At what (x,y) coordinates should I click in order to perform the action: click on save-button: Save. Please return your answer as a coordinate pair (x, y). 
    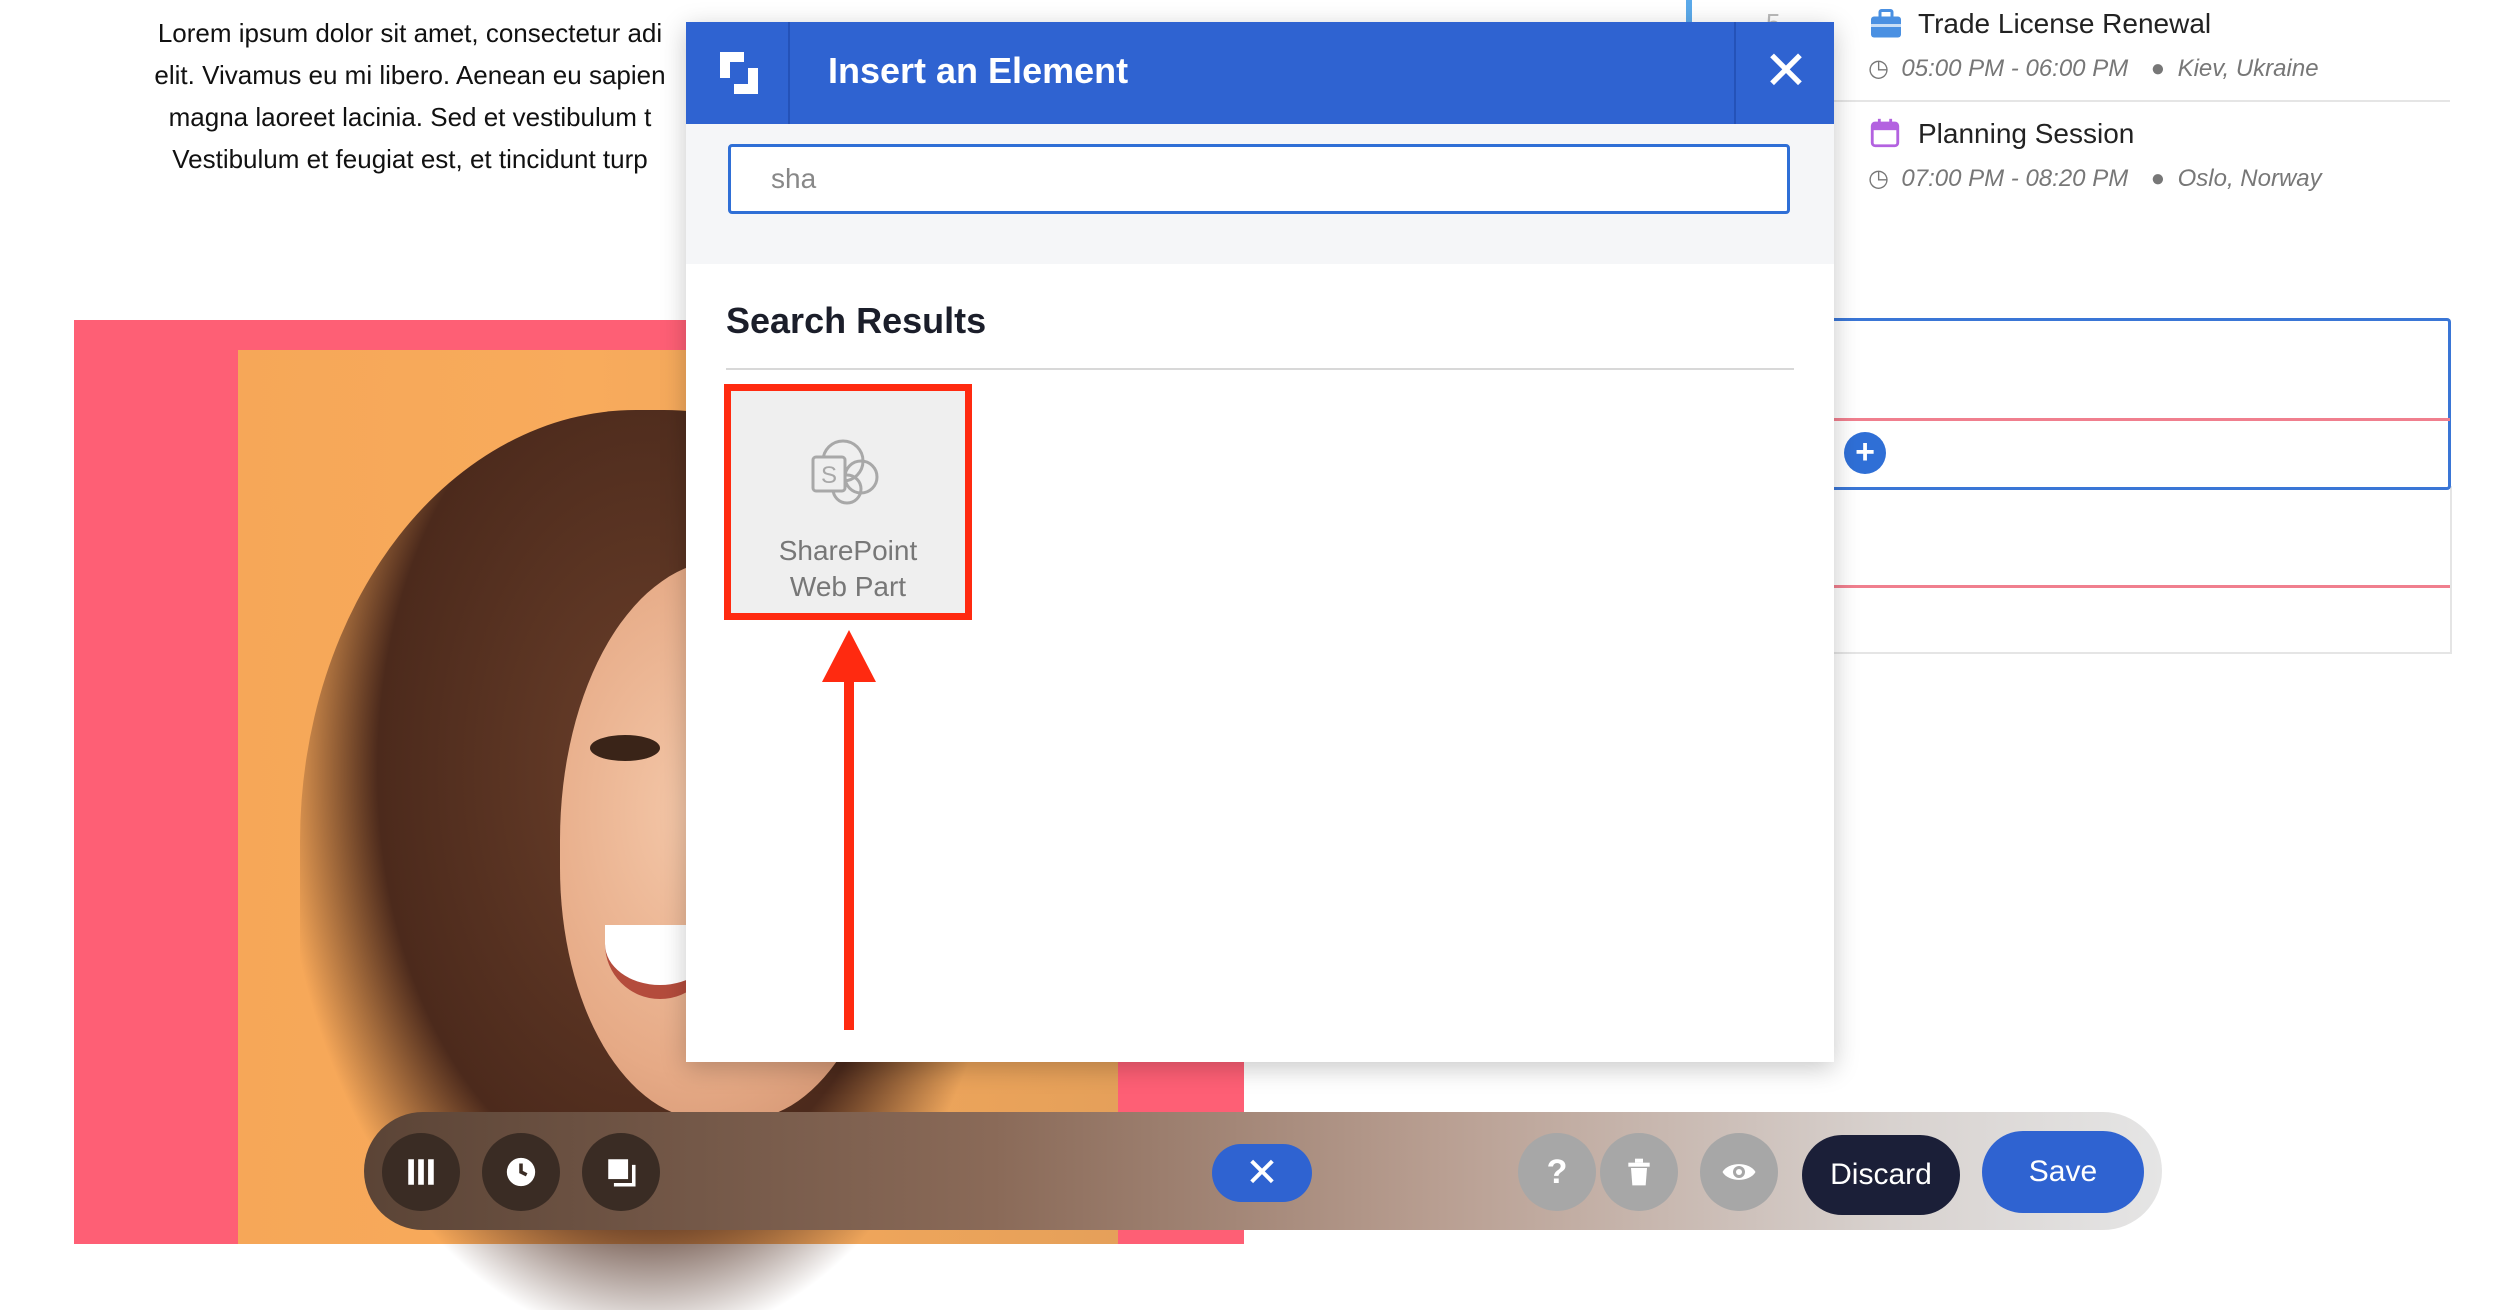
    Looking at the image, I should click on (2063, 1172).